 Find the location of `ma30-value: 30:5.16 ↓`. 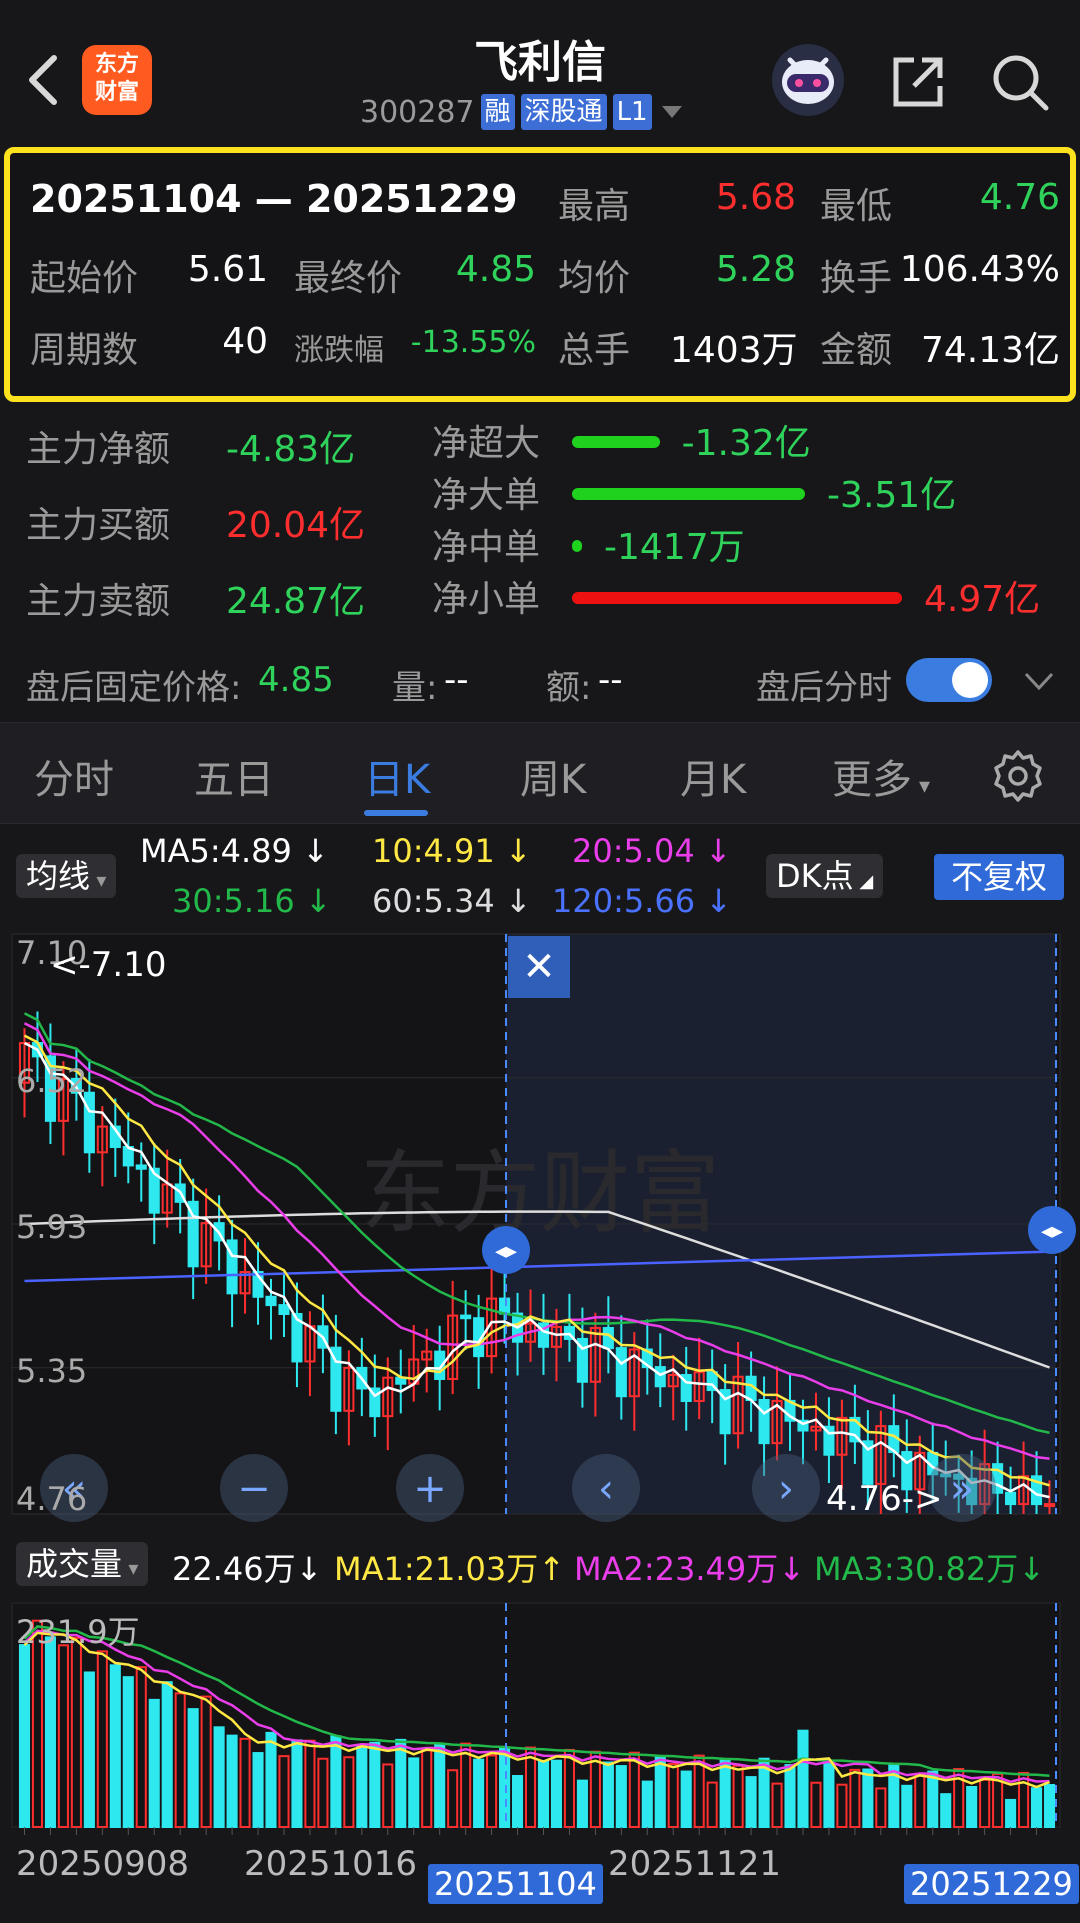

ma30-value: 30:5.16 ↓ is located at coordinates (252, 901).